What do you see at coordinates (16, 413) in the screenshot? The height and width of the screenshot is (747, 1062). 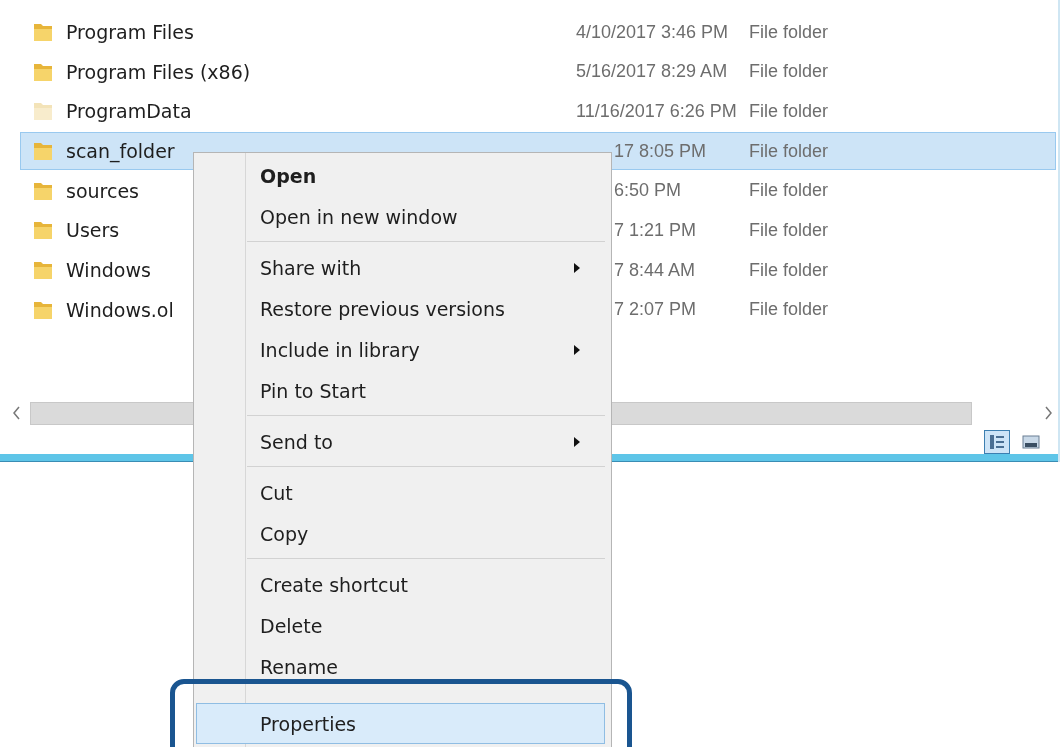 I see `chevron-left-icon` at bounding box center [16, 413].